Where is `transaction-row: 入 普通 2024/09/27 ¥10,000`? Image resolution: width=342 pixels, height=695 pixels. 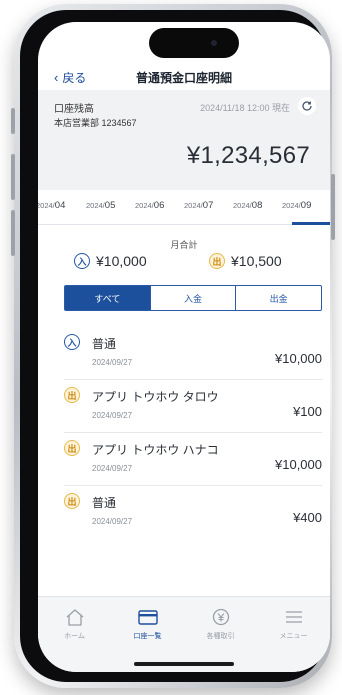
transaction-row: 入 普通 2024/09/27 ¥10,000 is located at coordinates (193, 353).